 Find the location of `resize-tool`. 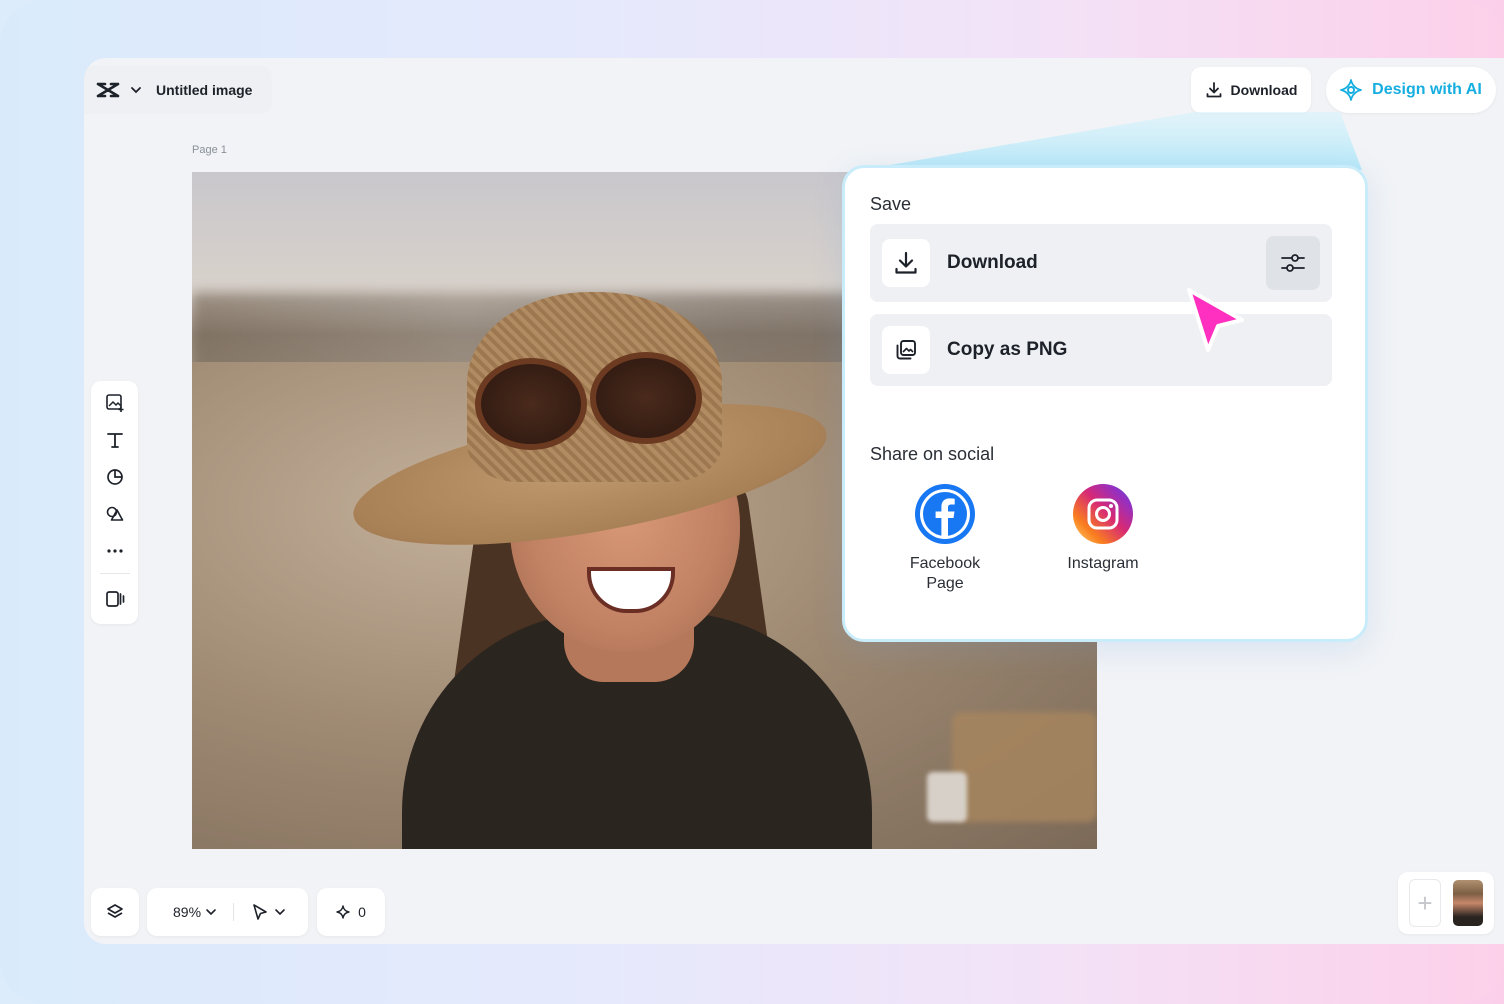

resize-tool is located at coordinates (115, 599).